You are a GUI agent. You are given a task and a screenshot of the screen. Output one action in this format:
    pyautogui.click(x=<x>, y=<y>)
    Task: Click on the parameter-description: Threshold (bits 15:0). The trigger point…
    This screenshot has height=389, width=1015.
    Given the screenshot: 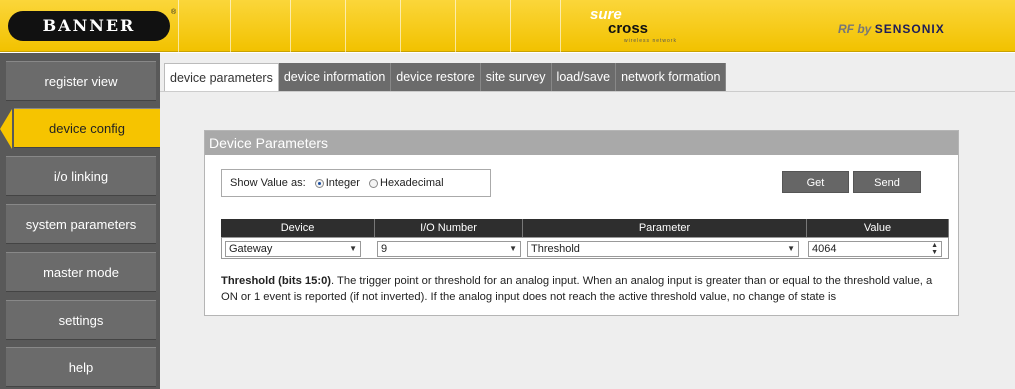 What is the action you would take?
    pyautogui.click(x=581, y=289)
    